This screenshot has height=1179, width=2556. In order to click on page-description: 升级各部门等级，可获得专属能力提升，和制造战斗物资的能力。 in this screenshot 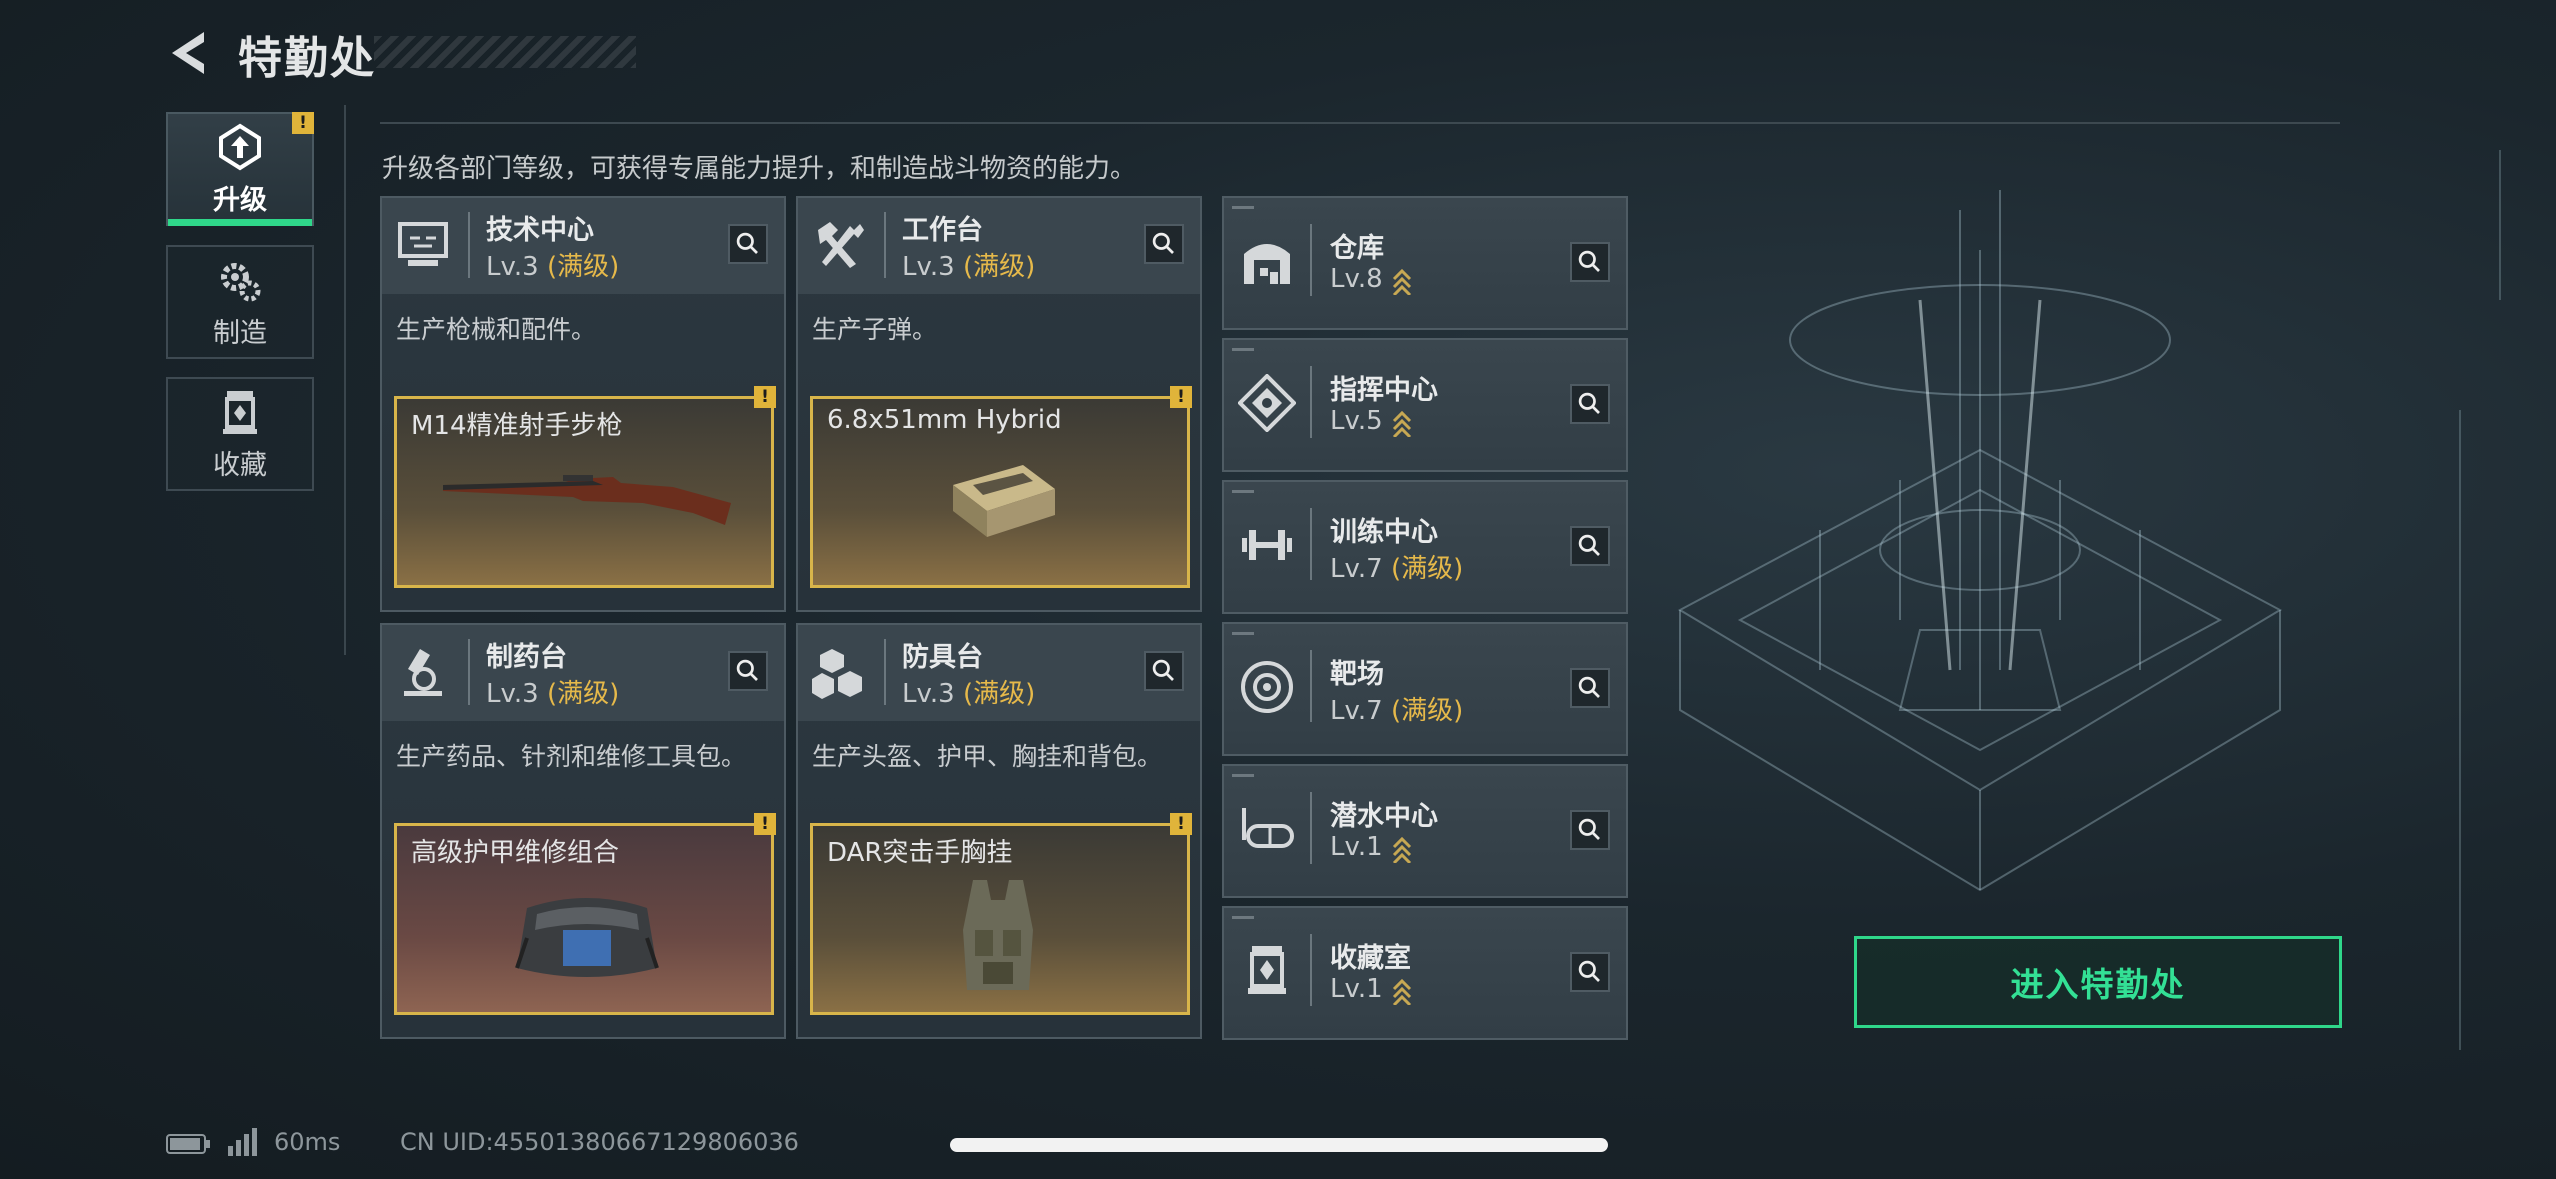, I will do `click(759, 169)`.